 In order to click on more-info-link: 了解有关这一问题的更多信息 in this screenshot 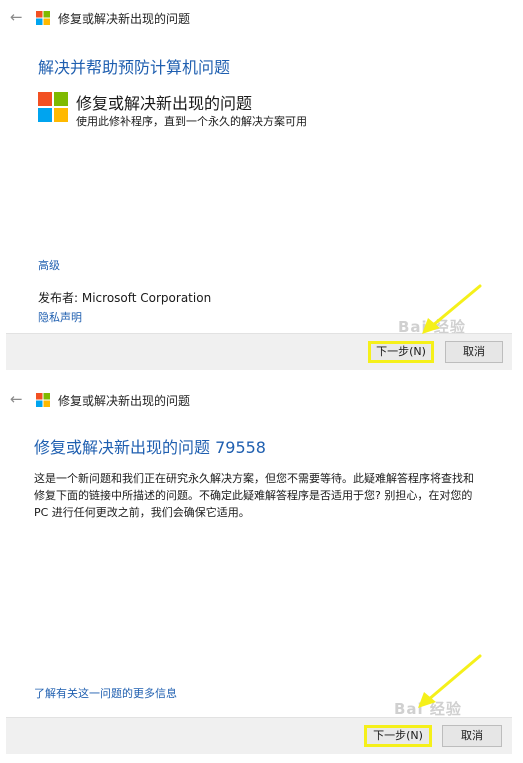, I will do `click(105, 693)`.